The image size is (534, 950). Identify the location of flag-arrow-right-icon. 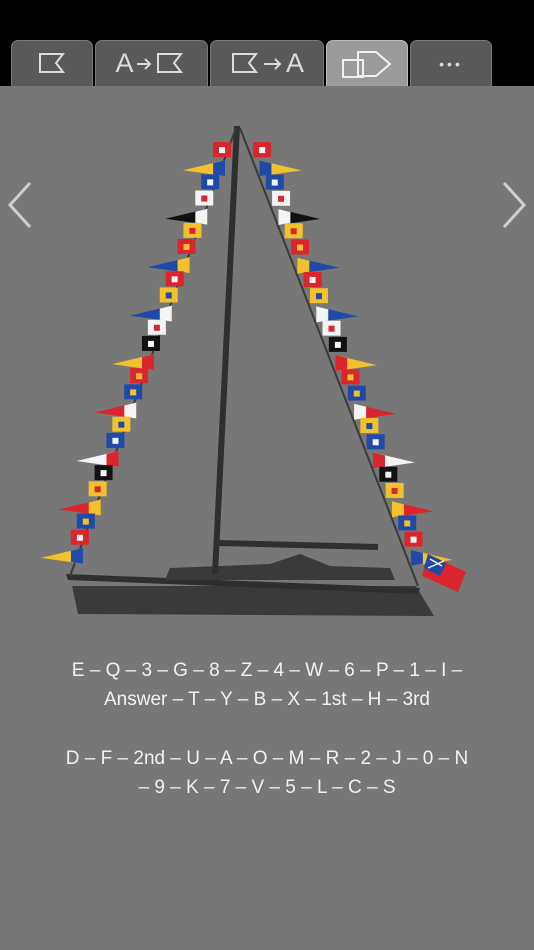
(256, 62).